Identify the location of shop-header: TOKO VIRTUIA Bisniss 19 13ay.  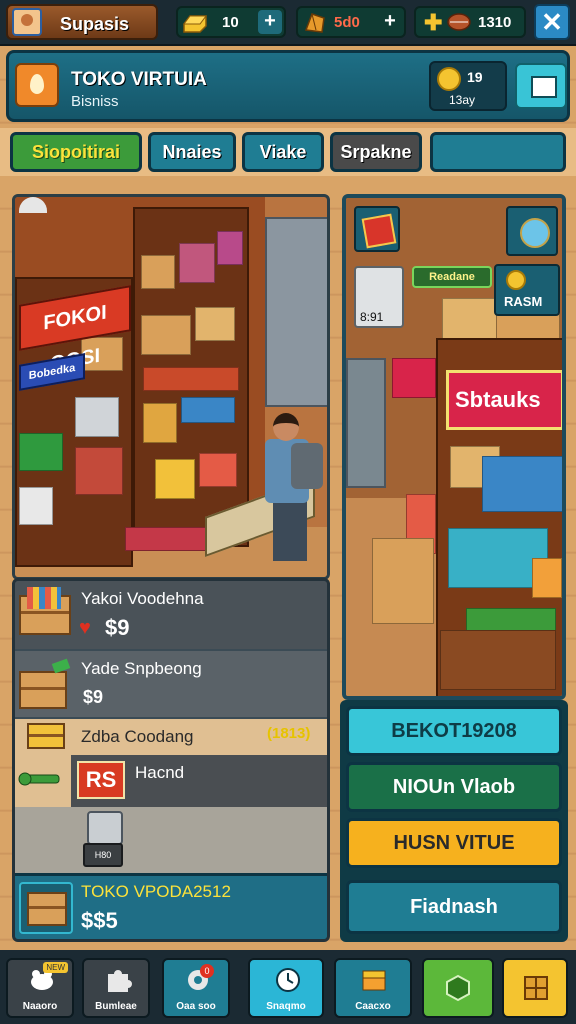
(288, 86).